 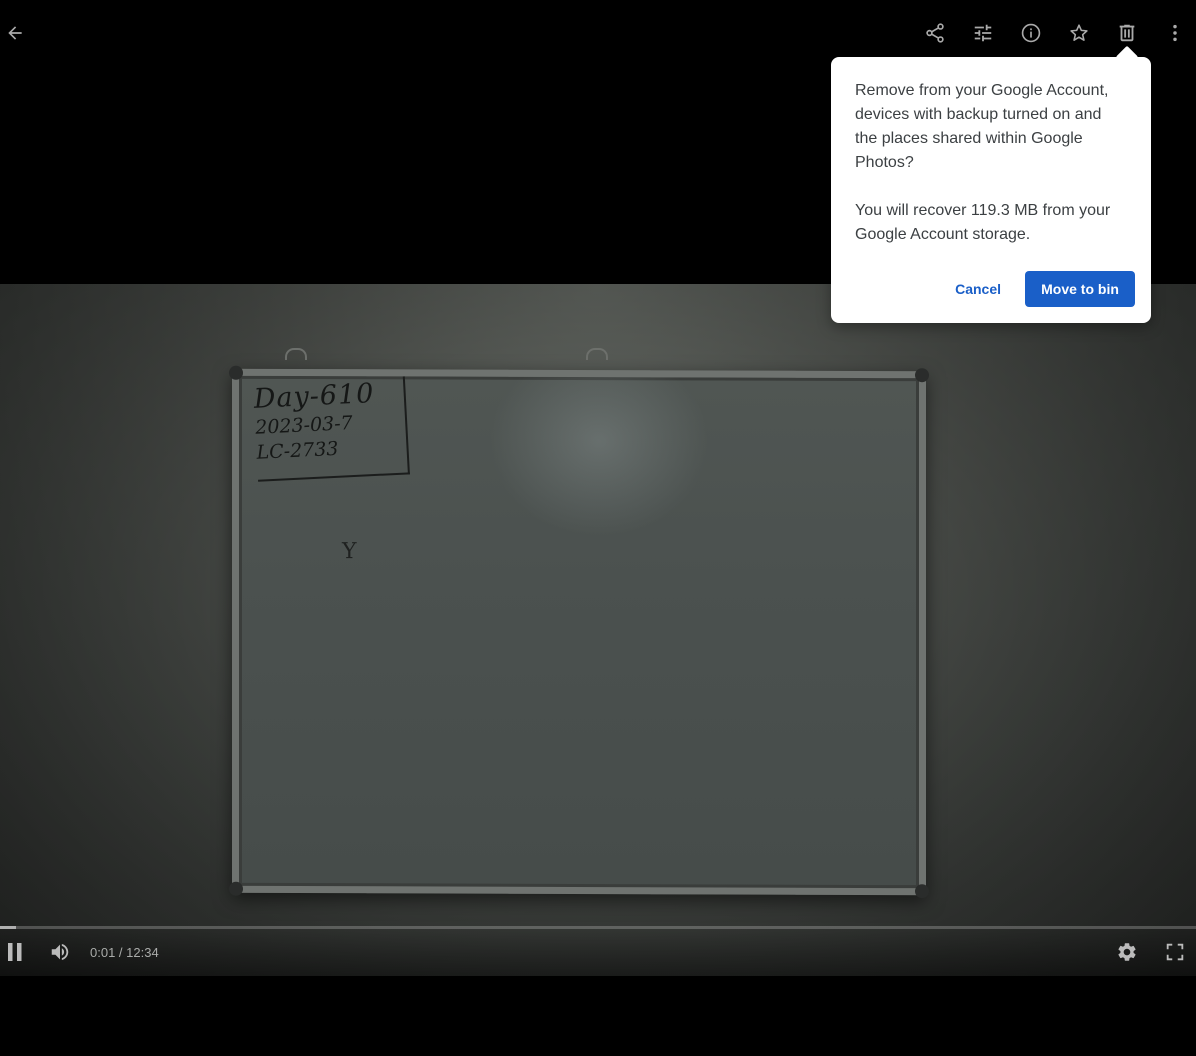 What do you see at coordinates (331, 429) in the screenshot?
I see `whiteboard-note: Day-610 2023-03-7 LC-2733` at bounding box center [331, 429].